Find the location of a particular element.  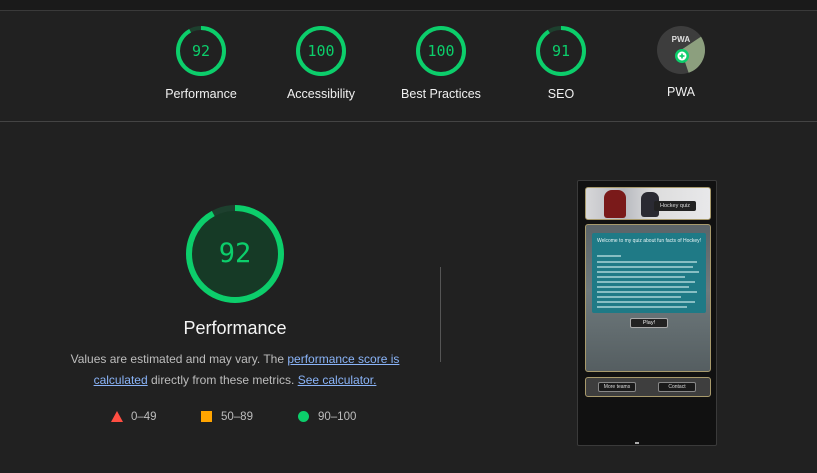

legend-range: 90–100 is located at coordinates (337, 417).